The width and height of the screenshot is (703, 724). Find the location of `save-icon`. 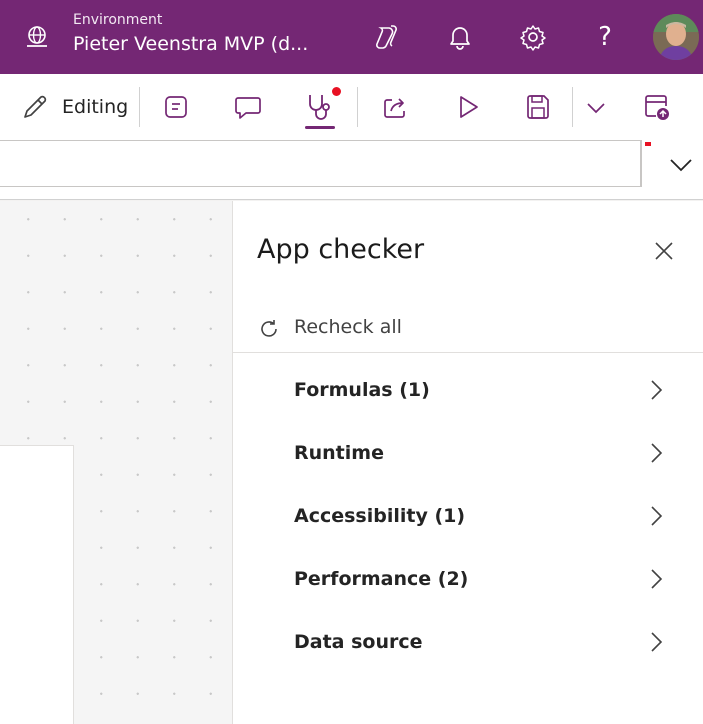

save-icon is located at coordinates (538, 107).